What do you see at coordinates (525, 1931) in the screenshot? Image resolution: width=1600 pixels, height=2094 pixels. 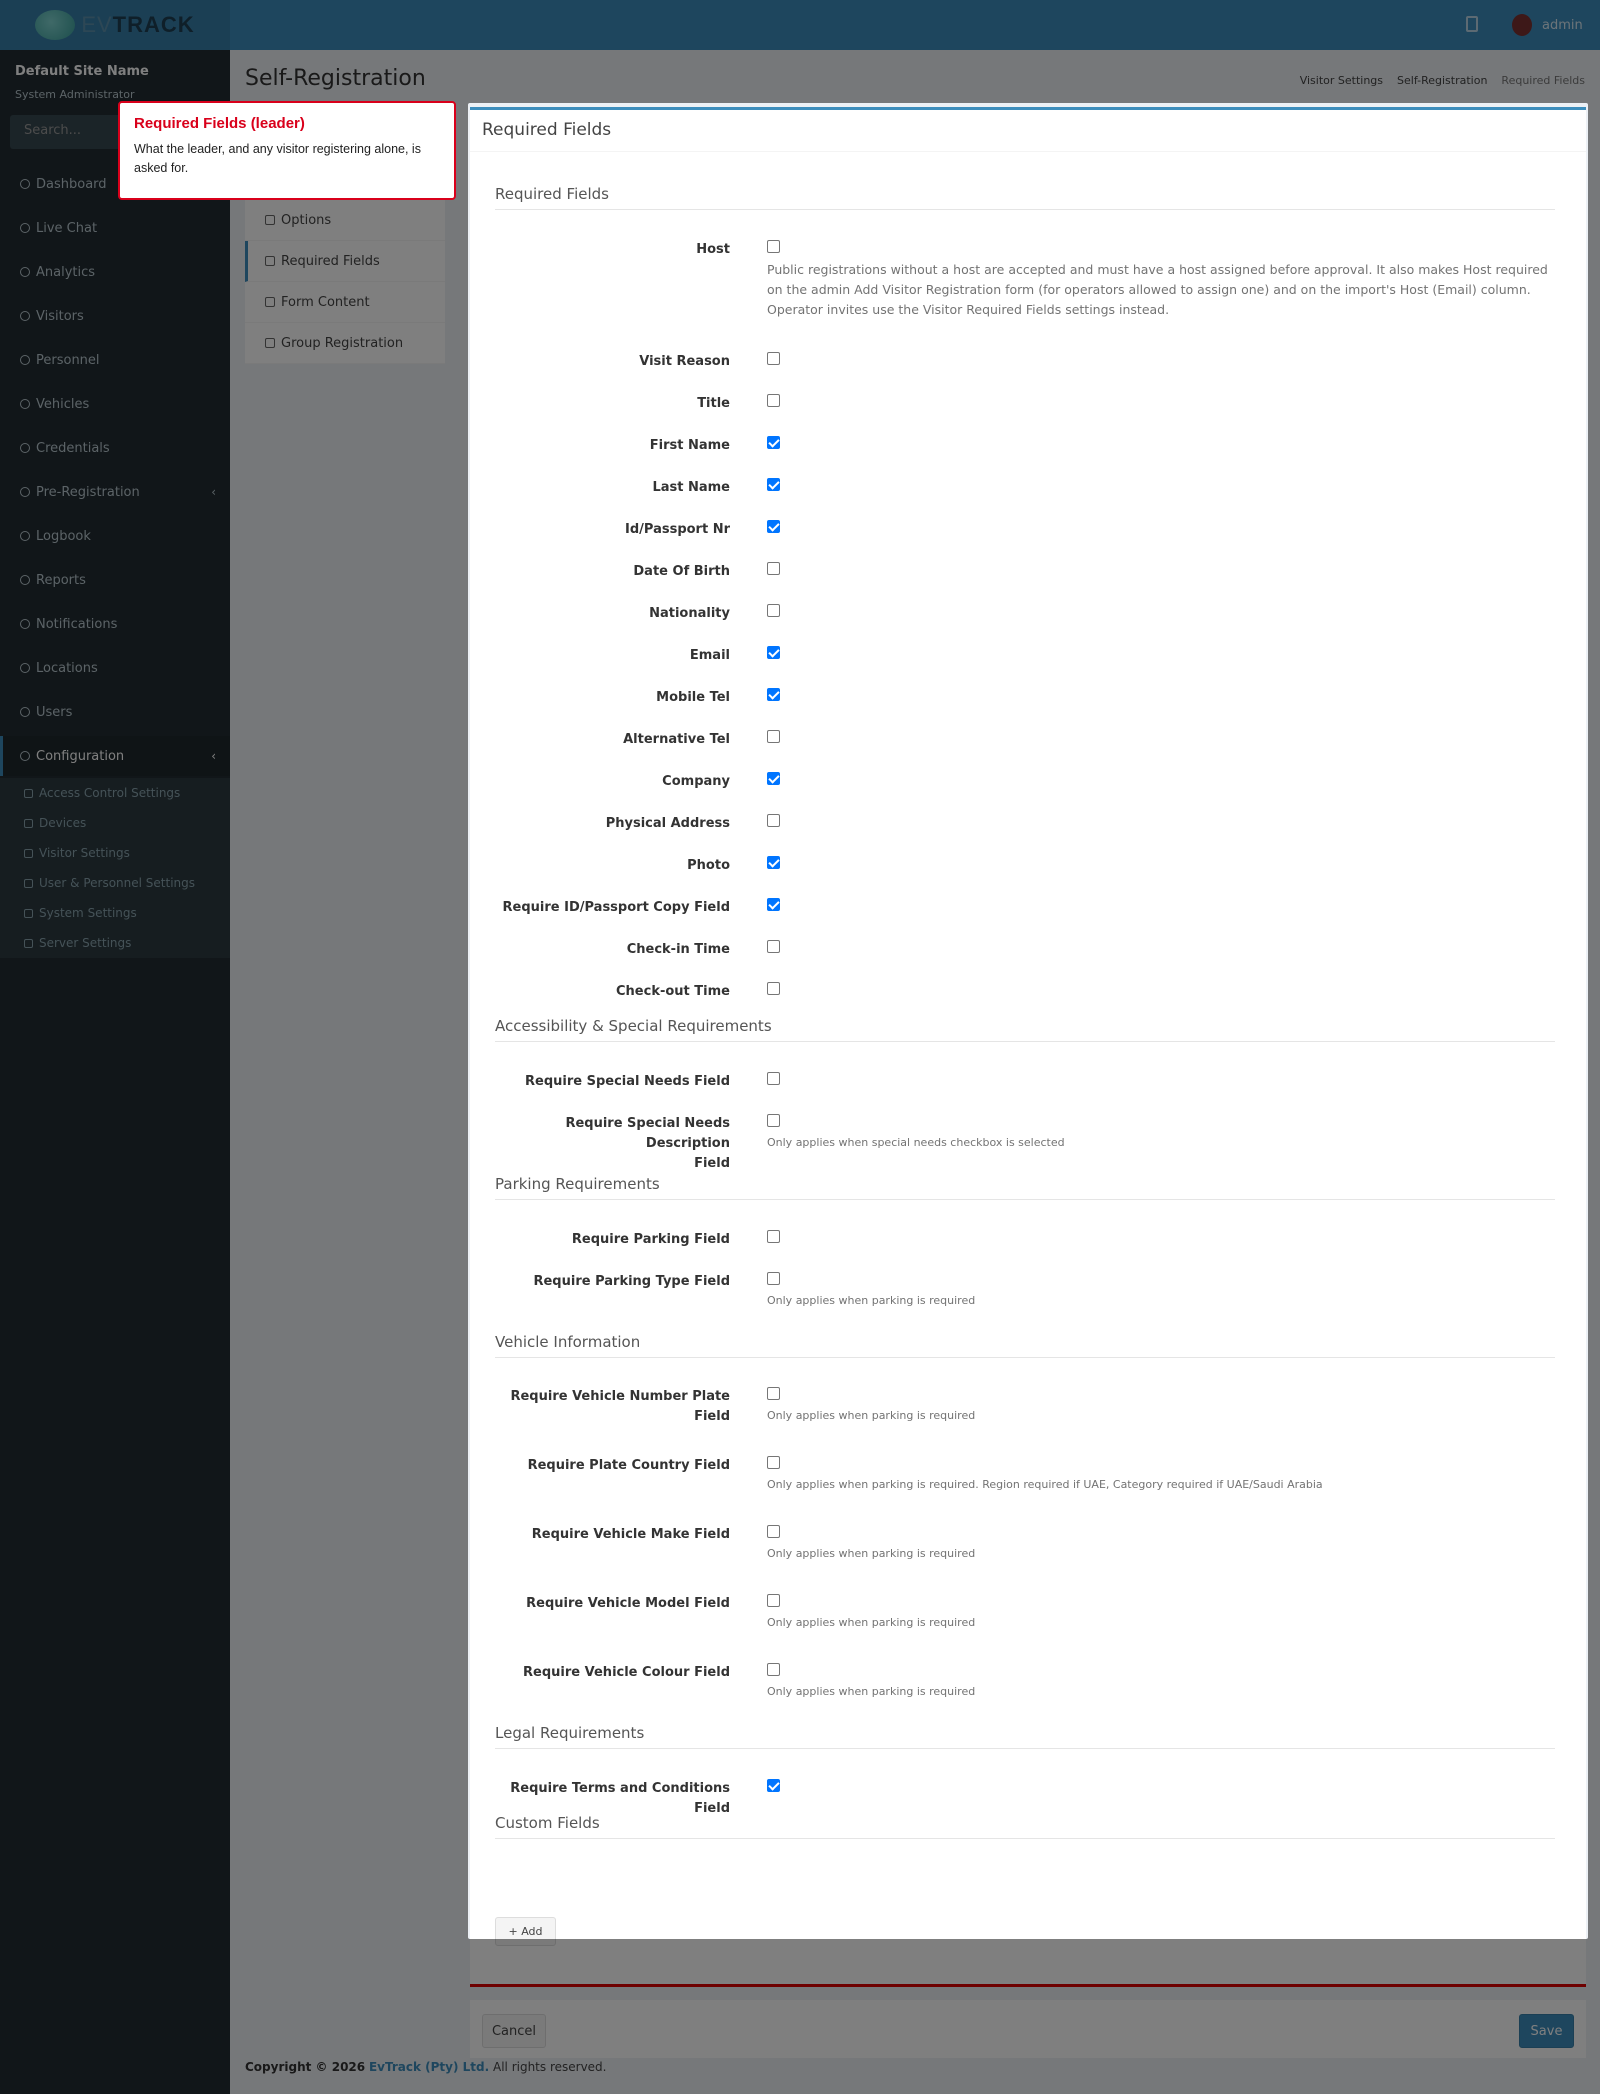 I see `add-custom-field-button: + Add` at bounding box center [525, 1931].